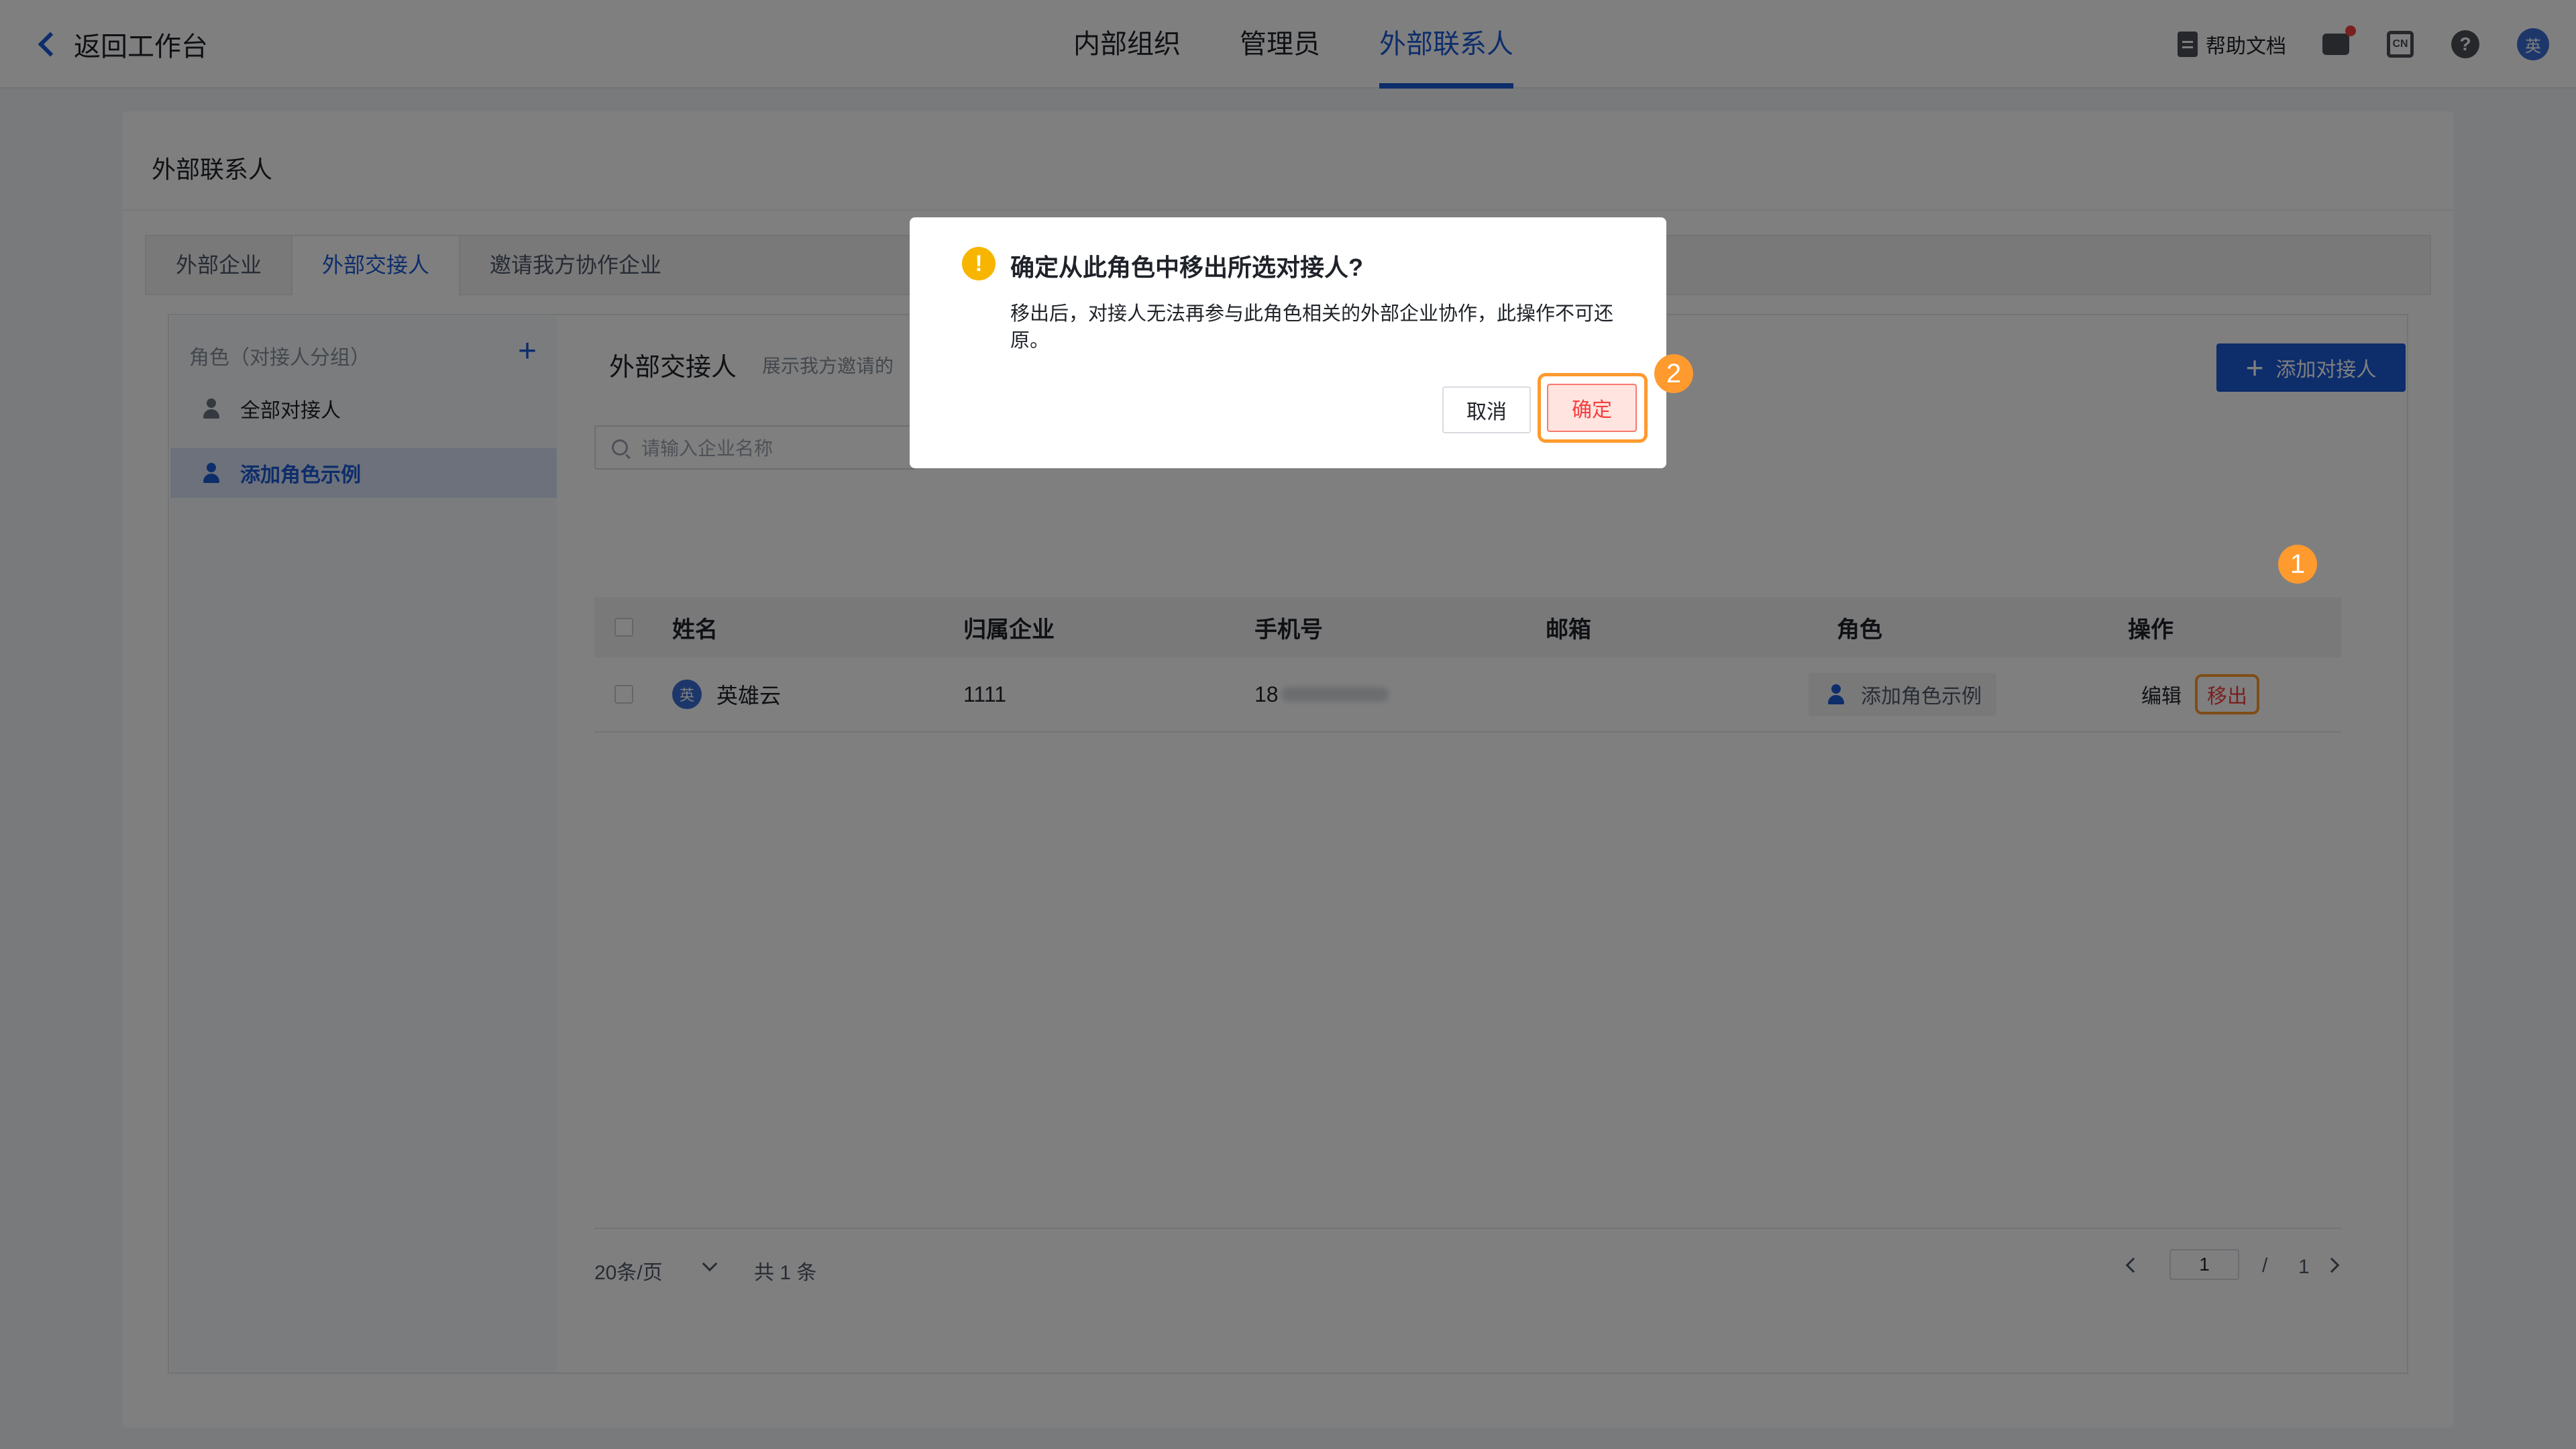 The width and height of the screenshot is (2576, 1449). What do you see at coordinates (1186, 267) in the screenshot?
I see `dialog-title: 确定从此角色中移出所选对接人?` at bounding box center [1186, 267].